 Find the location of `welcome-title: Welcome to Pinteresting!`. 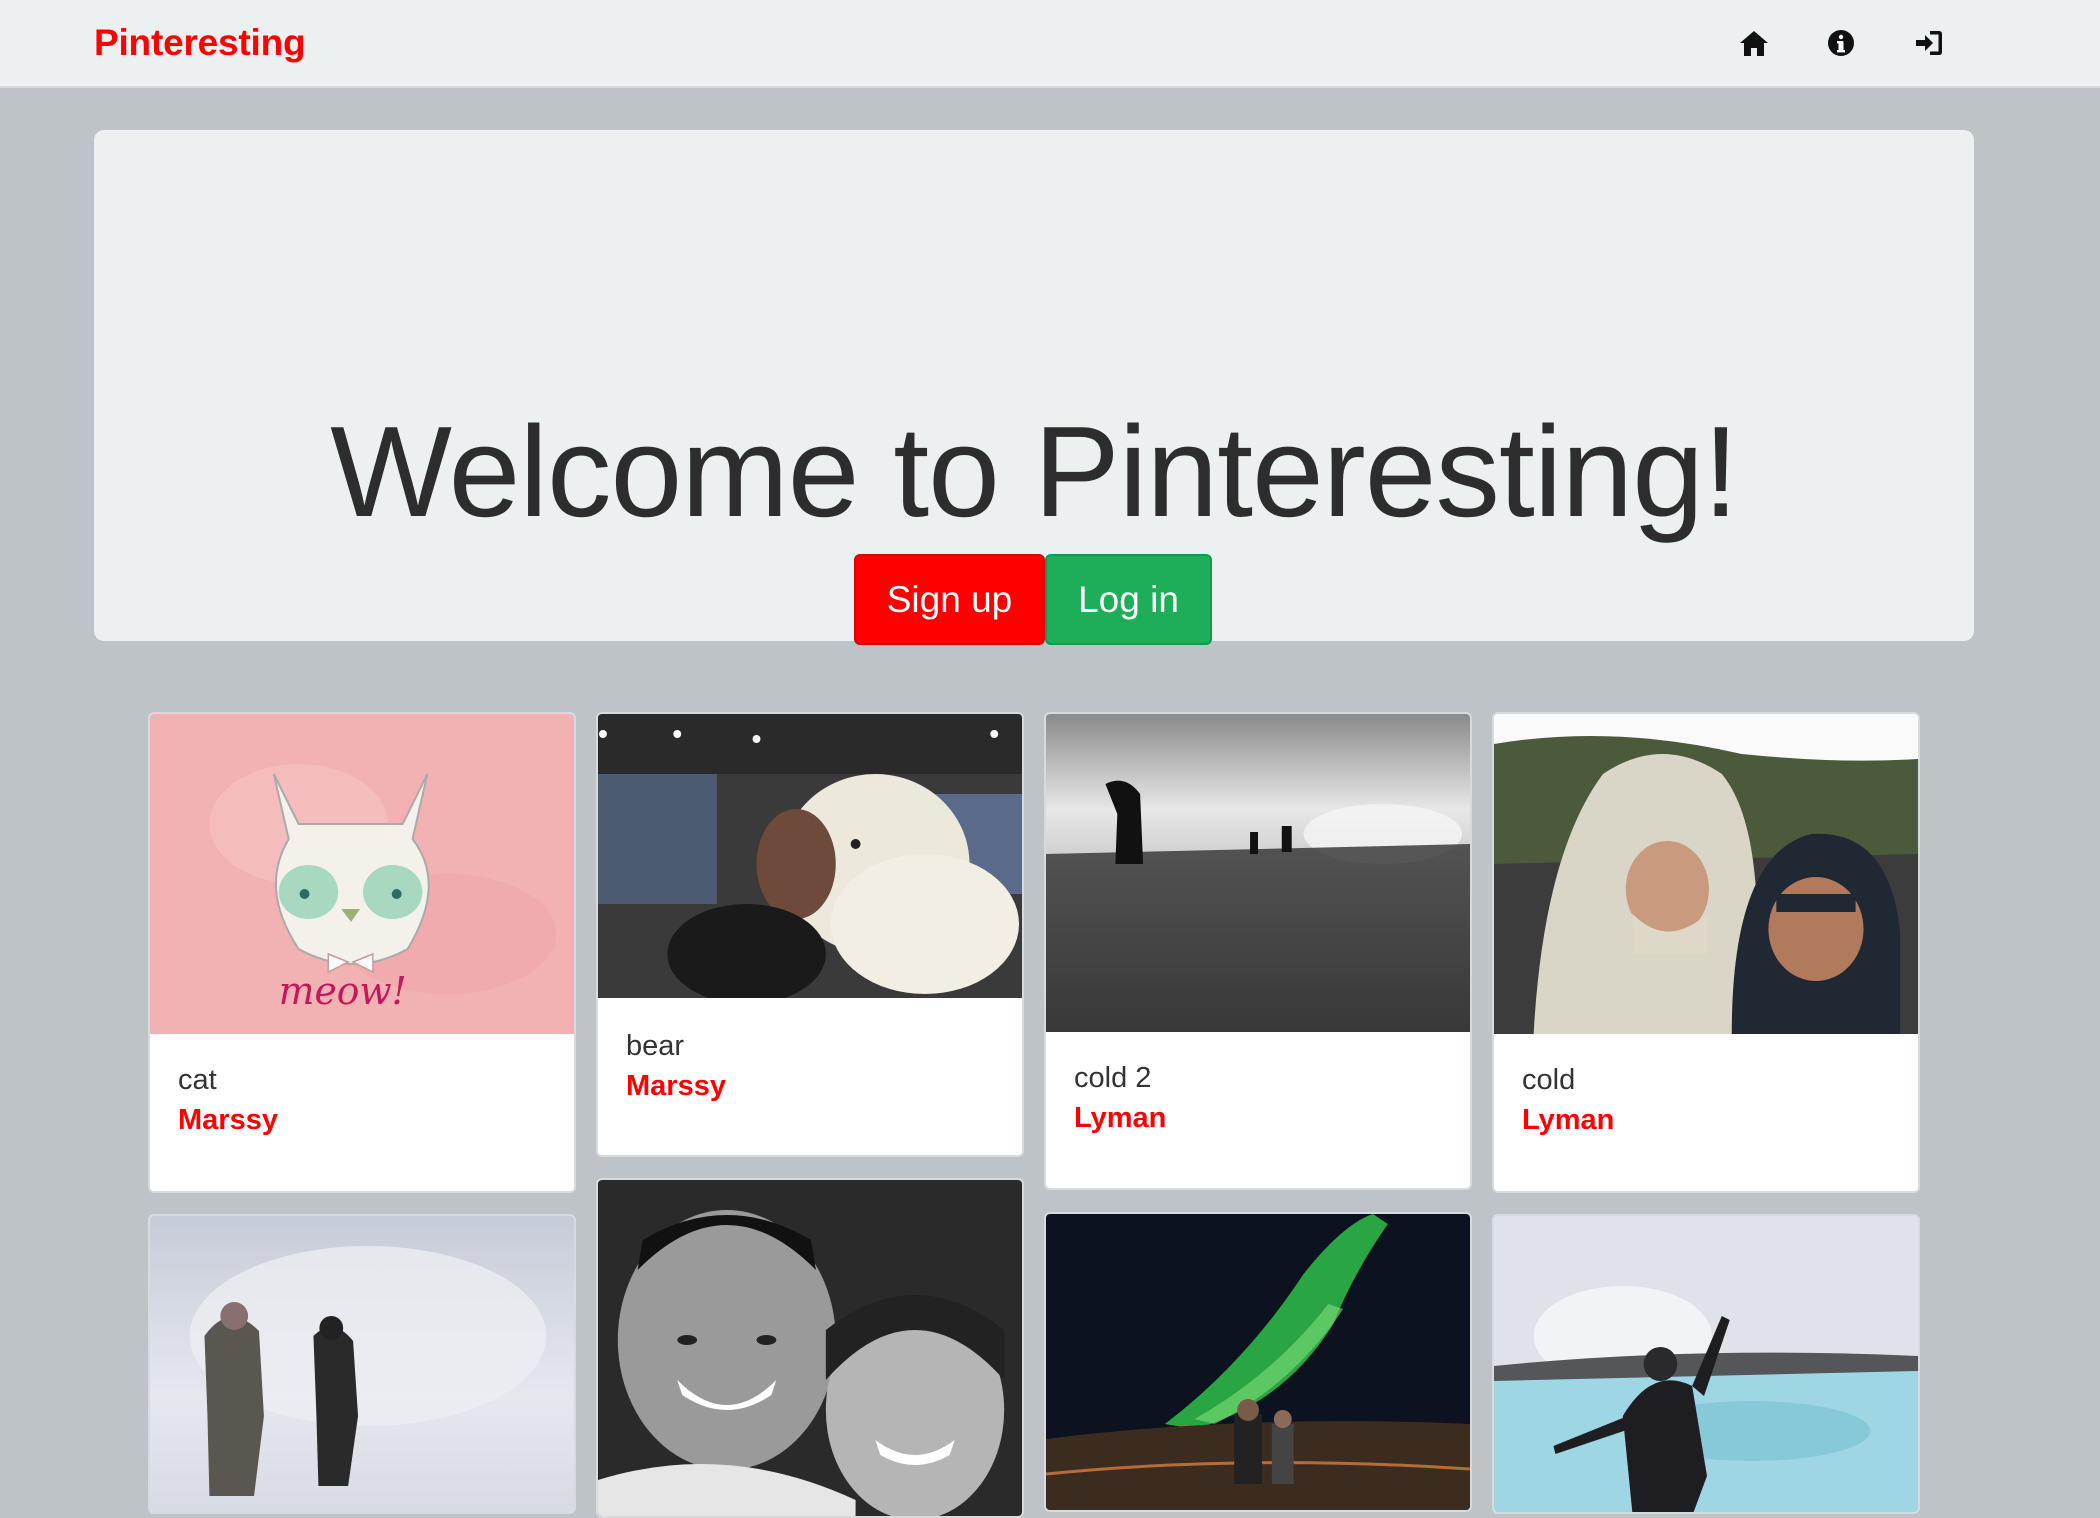

welcome-title: Welcome to Pinteresting! is located at coordinates (1034, 472).